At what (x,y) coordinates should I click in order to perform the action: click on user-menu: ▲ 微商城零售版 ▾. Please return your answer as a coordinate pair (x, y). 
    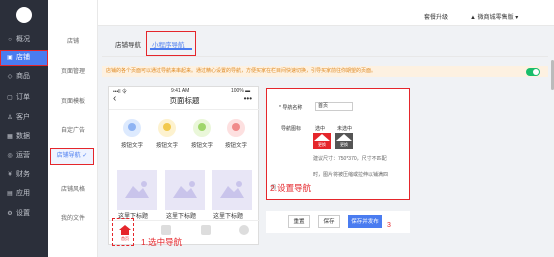
    Looking at the image, I should click on (494, 16).